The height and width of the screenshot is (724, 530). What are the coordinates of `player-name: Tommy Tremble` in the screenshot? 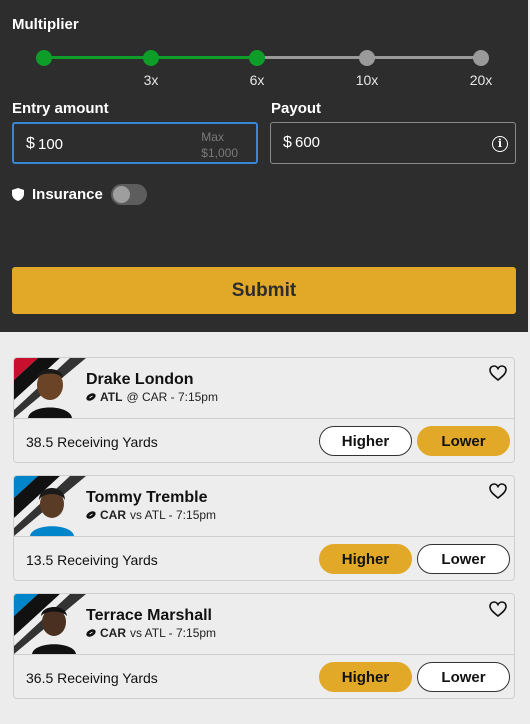 It's located at (147, 497).